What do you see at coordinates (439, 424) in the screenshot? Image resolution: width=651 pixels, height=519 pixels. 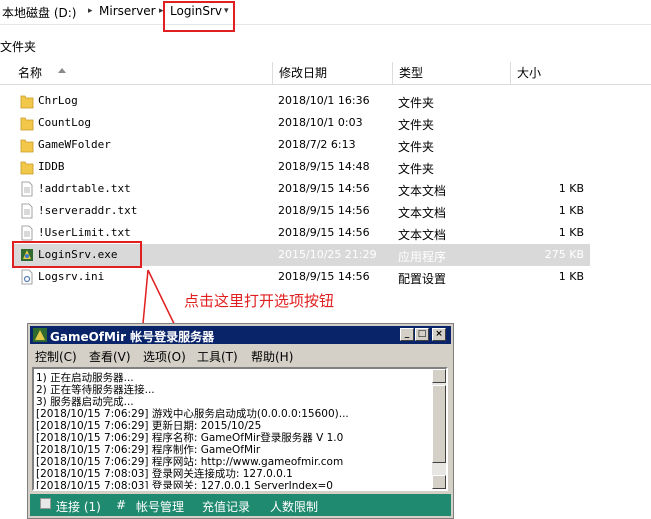 I see `scroll-thumb` at bounding box center [439, 424].